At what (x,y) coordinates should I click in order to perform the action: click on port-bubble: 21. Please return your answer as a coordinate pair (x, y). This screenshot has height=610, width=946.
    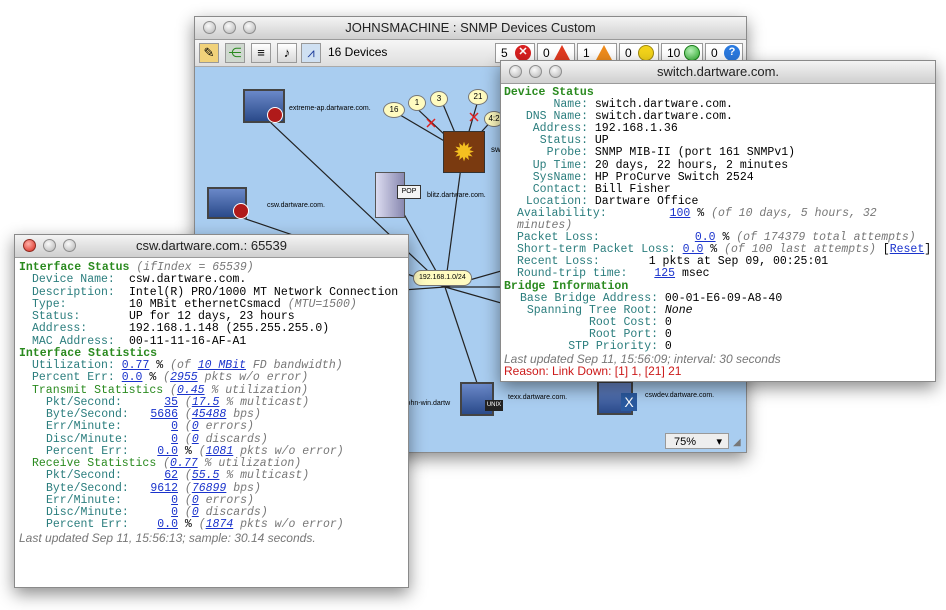
    Looking at the image, I should click on (478, 97).